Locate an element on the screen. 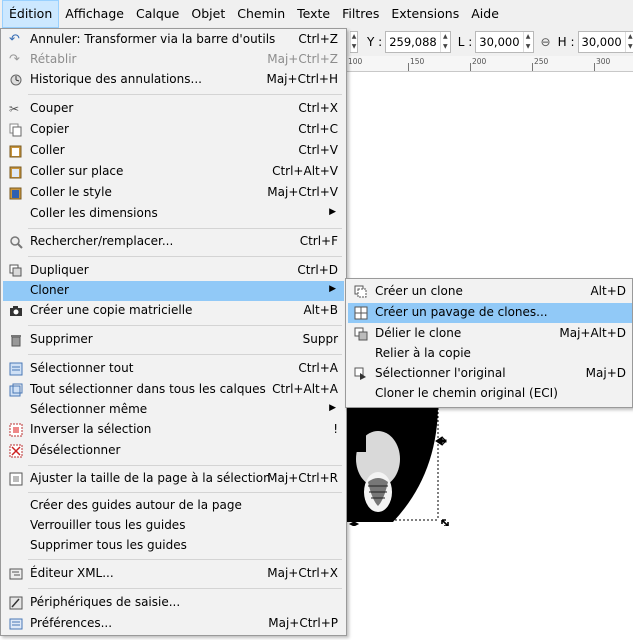  menu-aide: Aide is located at coordinates (485, 14).